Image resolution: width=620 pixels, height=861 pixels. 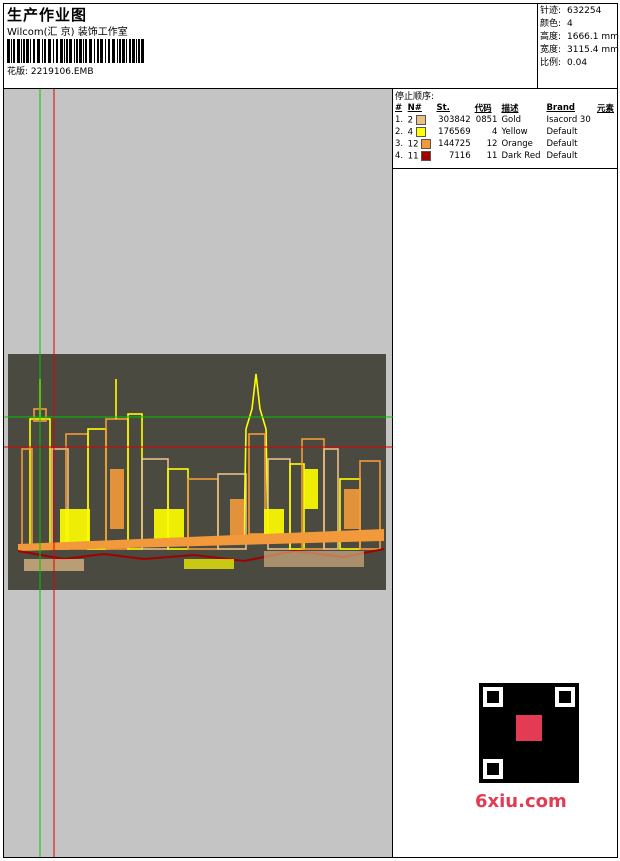 What do you see at coordinates (47, 15) in the screenshot?
I see `page-title: 生产作业图` at bounding box center [47, 15].